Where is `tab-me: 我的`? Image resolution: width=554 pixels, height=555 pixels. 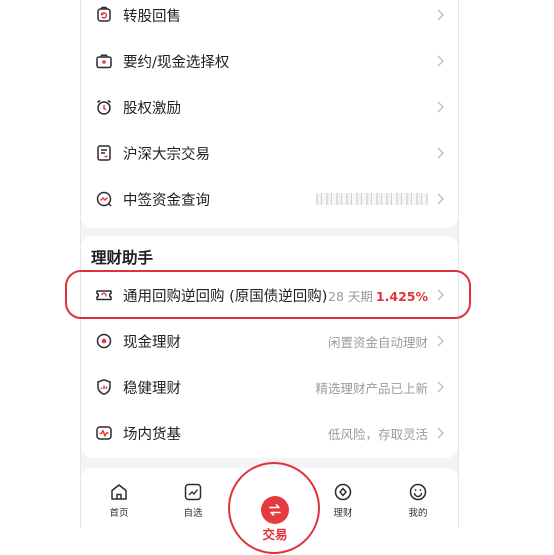 tab-me: 我的 is located at coordinates (418, 500).